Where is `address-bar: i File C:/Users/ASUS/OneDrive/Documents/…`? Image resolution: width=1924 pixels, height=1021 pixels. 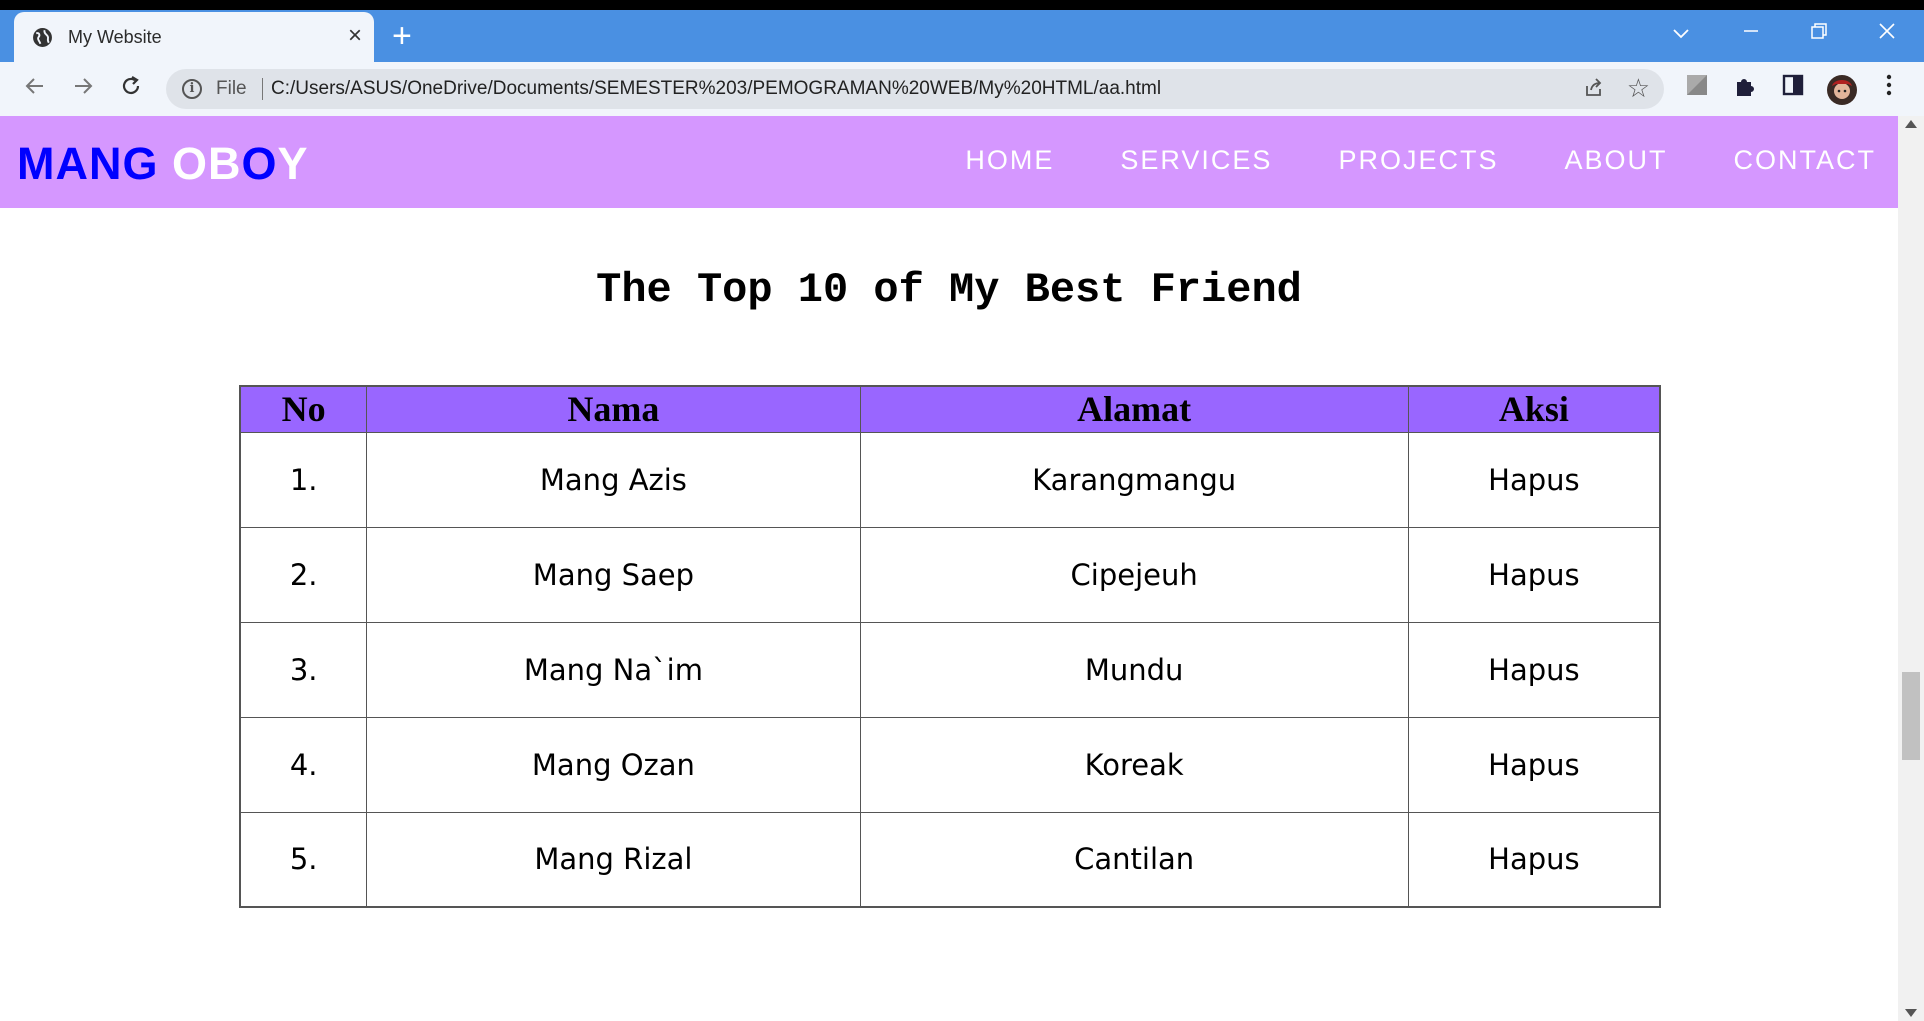 address-bar: i File C:/Users/ASUS/OneDrive/Documents/… is located at coordinates (915, 89).